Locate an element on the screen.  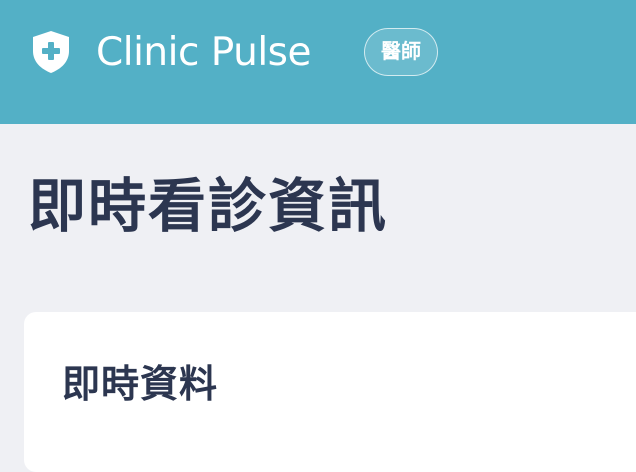
shield-plus-icon is located at coordinates (51, 52).